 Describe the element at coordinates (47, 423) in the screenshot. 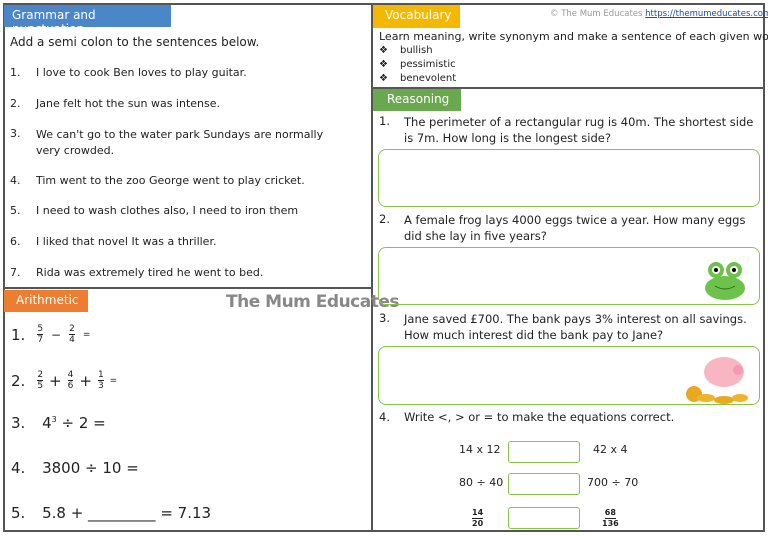

I see `base: 4` at that location.